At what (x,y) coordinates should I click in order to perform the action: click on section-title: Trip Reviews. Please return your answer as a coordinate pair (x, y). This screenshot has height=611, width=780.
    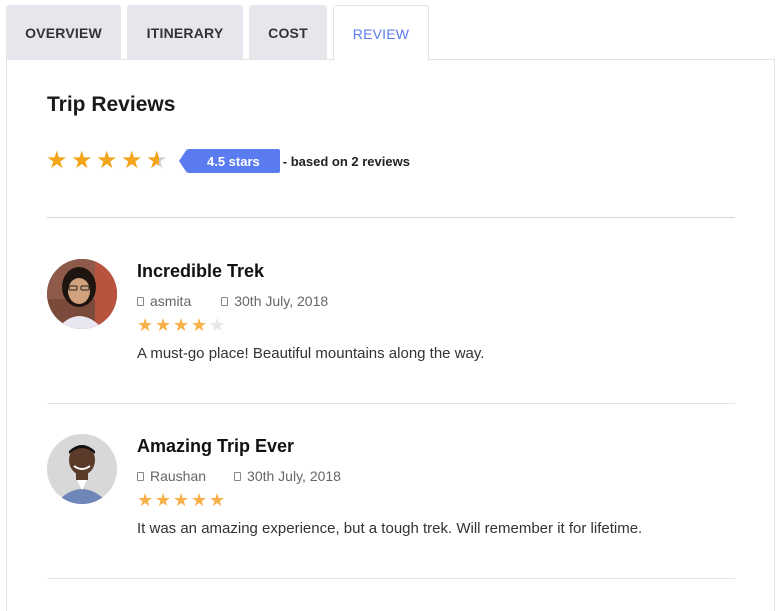
    Looking at the image, I should click on (111, 104).